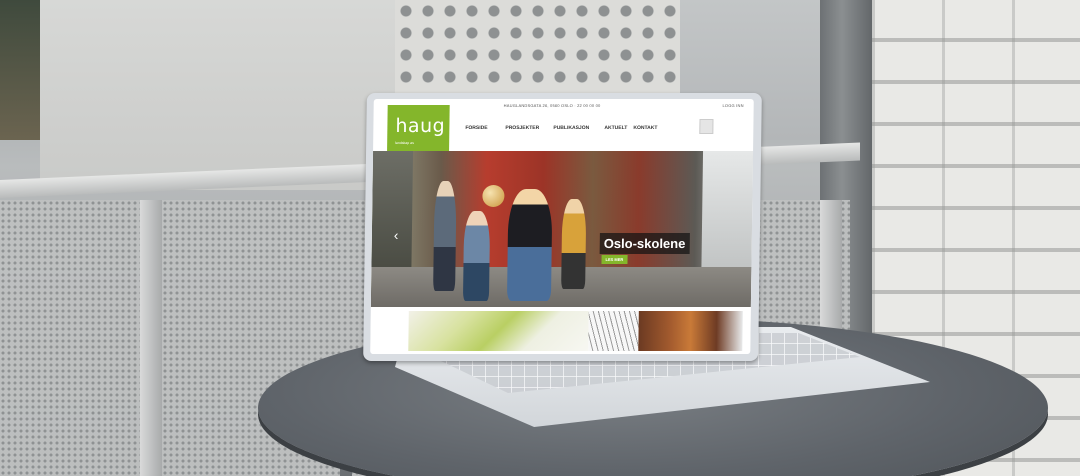  What do you see at coordinates (420, 126) in the screenshot?
I see `logo-wordmark: haug` at bounding box center [420, 126].